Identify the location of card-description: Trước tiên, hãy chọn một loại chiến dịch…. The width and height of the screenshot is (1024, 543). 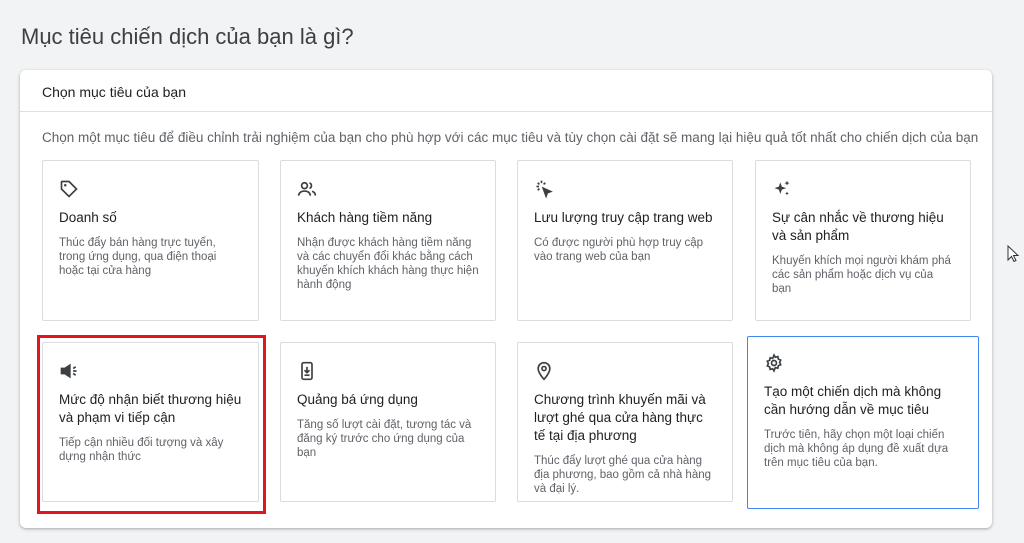
(856, 449).